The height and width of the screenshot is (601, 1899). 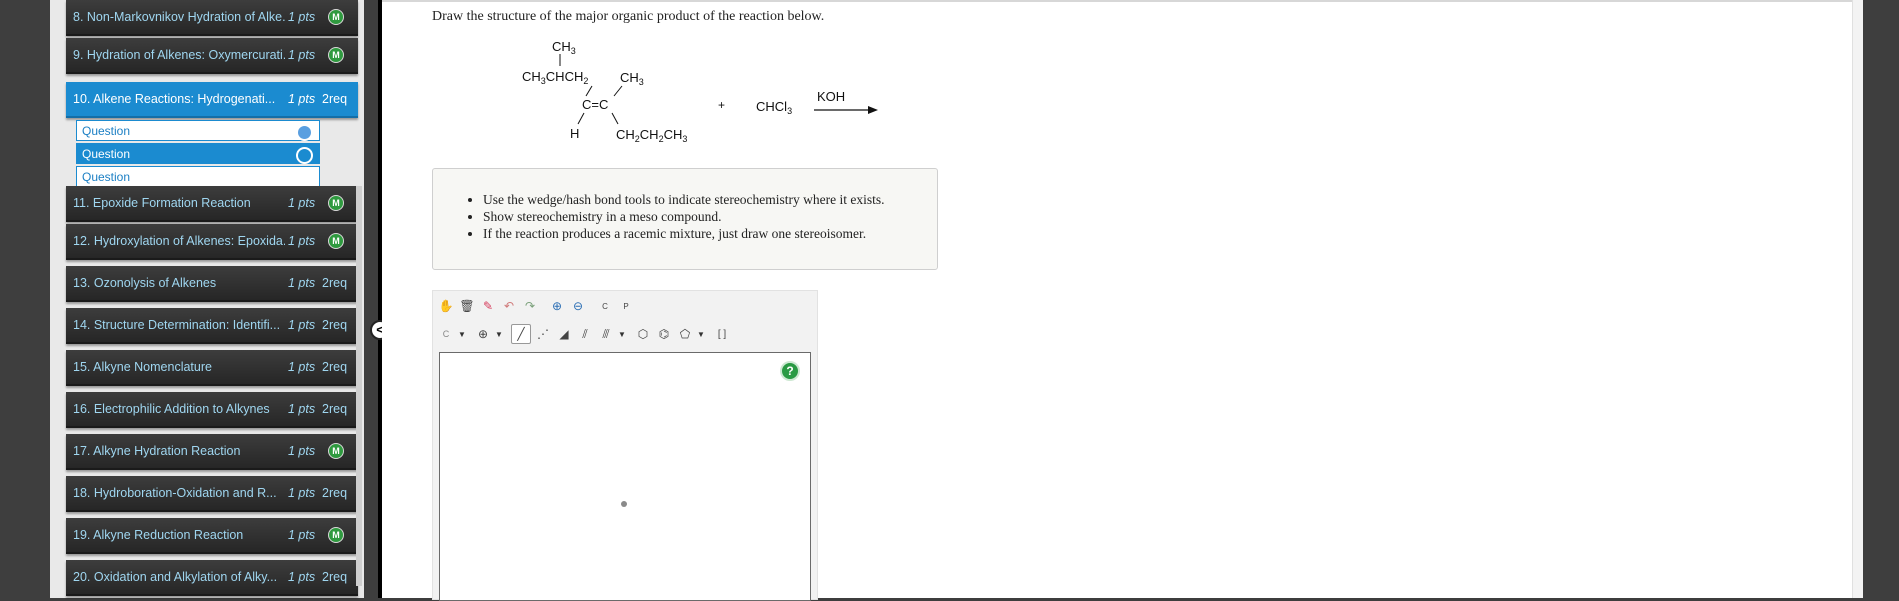 I want to click on wedge-bond-icon: ◢, so click(x=564, y=334).